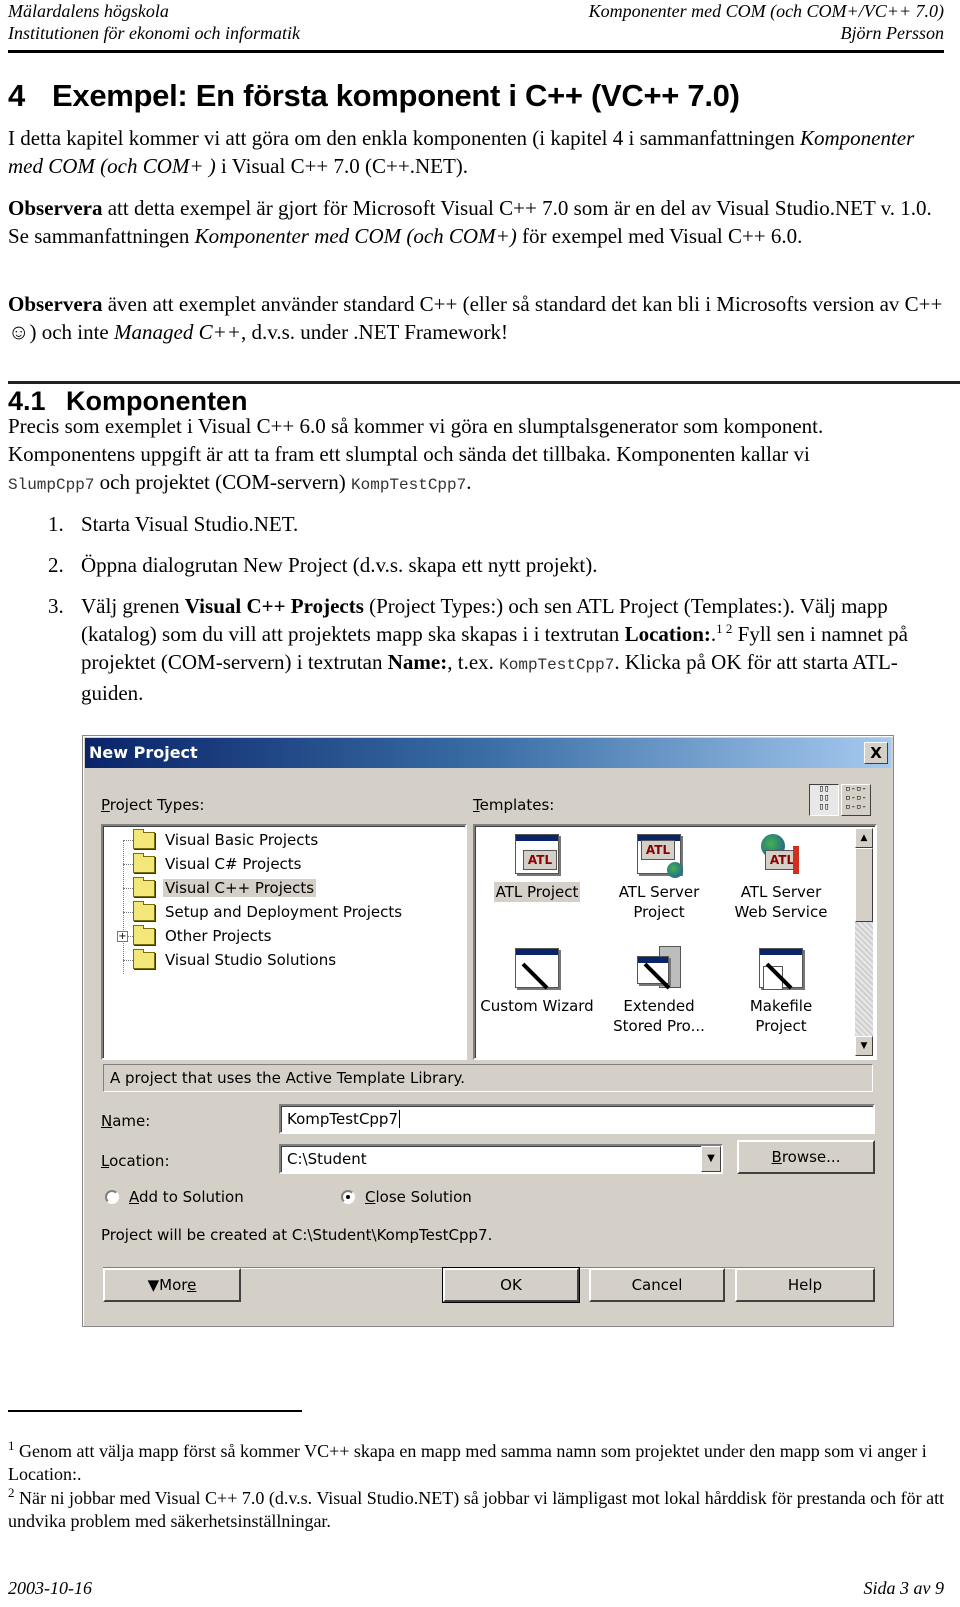 The height and width of the screenshot is (1607, 960). What do you see at coordinates (537, 855) in the screenshot?
I see `atl-project-icon: ATL` at bounding box center [537, 855].